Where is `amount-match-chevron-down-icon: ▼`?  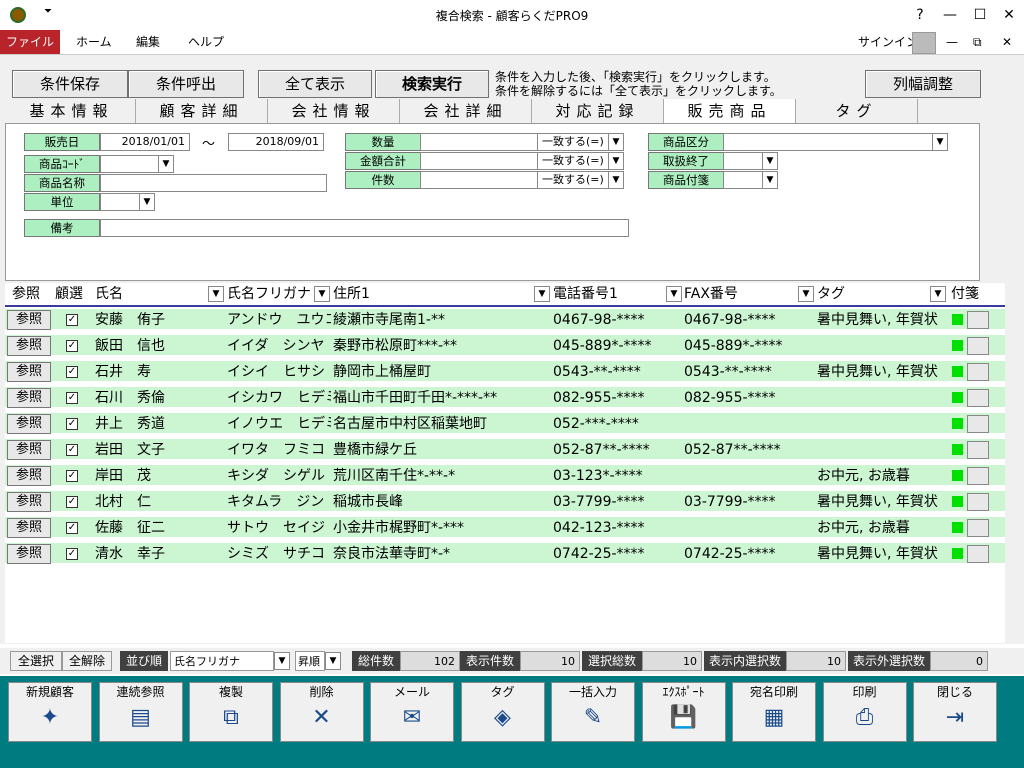 amount-match-chevron-down-icon: ▼ is located at coordinates (616, 161).